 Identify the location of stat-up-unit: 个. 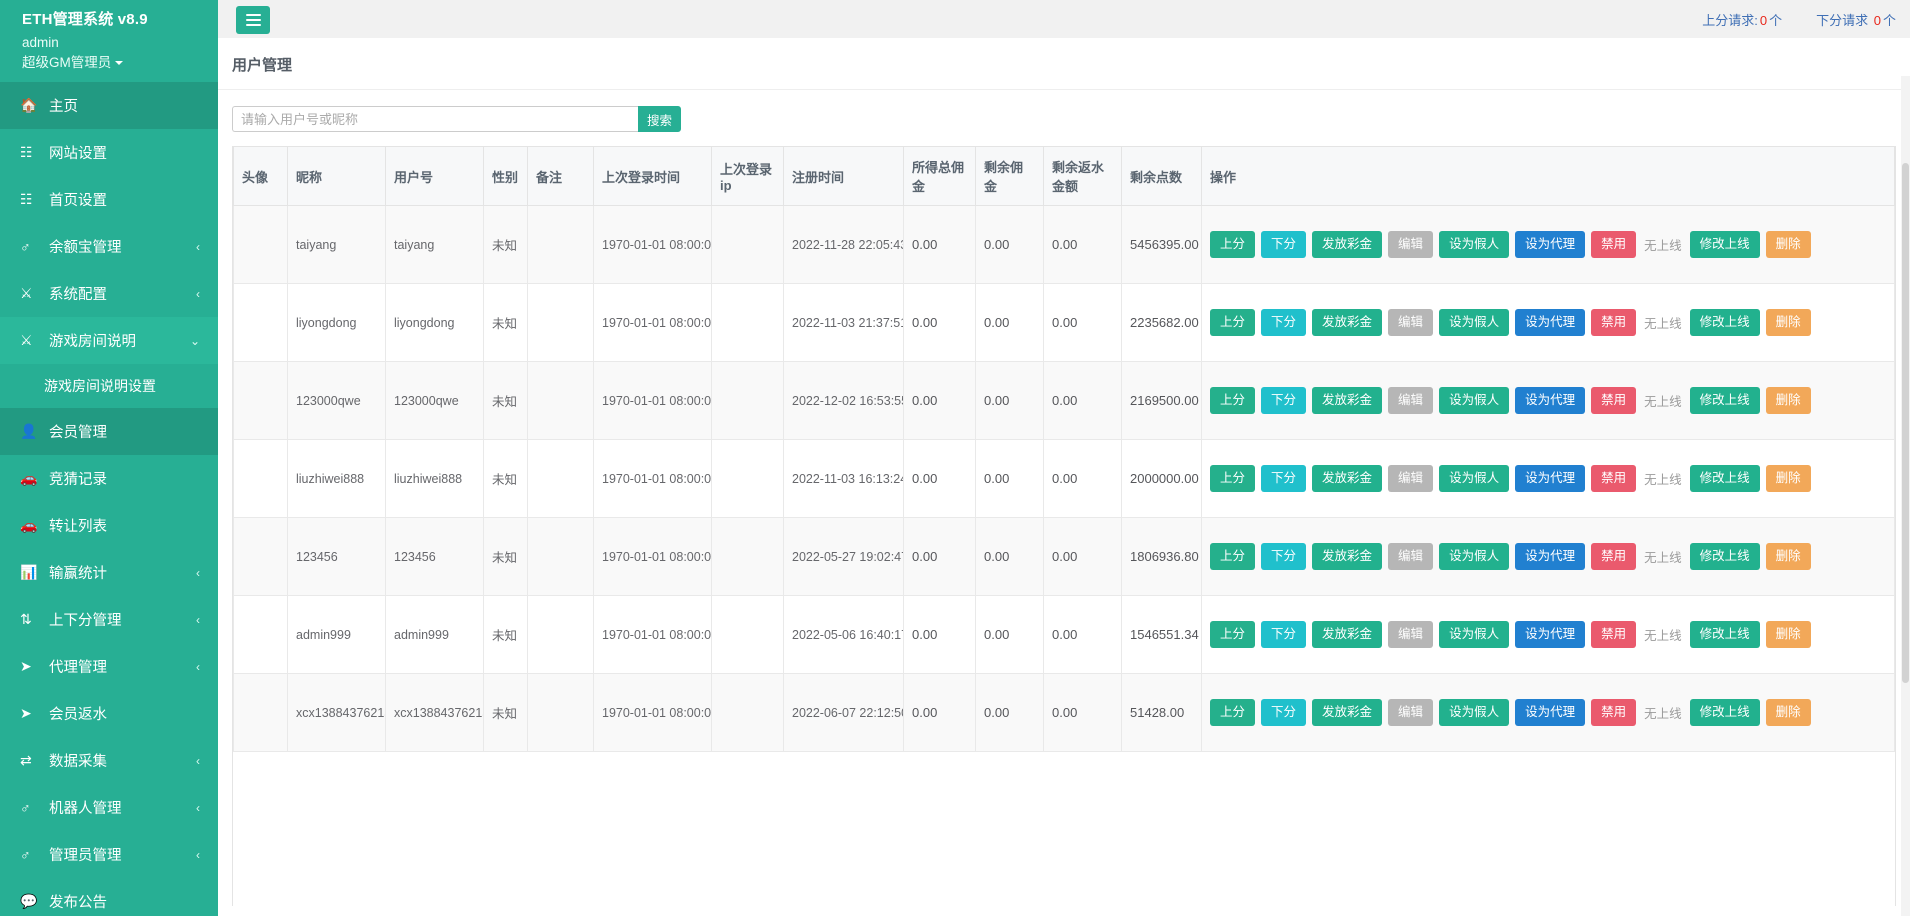
(1776, 20).